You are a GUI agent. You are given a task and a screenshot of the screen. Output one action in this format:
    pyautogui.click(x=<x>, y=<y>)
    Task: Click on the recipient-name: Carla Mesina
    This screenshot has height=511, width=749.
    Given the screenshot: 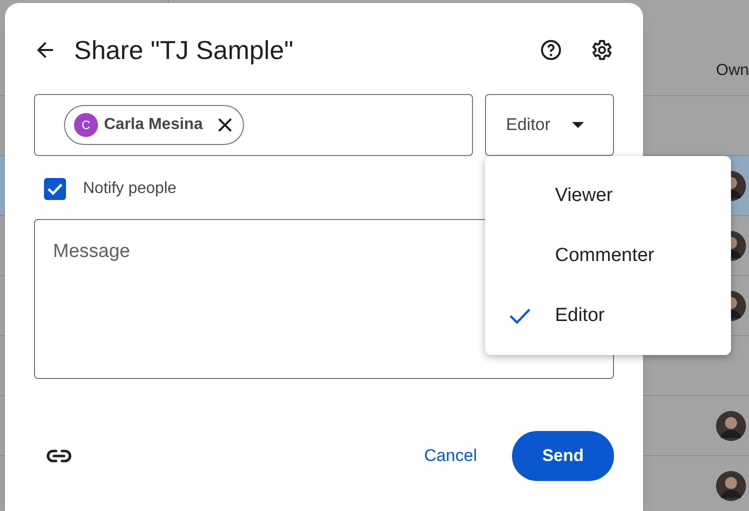 What is the action you would take?
    pyautogui.click(x=153, y=125)
    